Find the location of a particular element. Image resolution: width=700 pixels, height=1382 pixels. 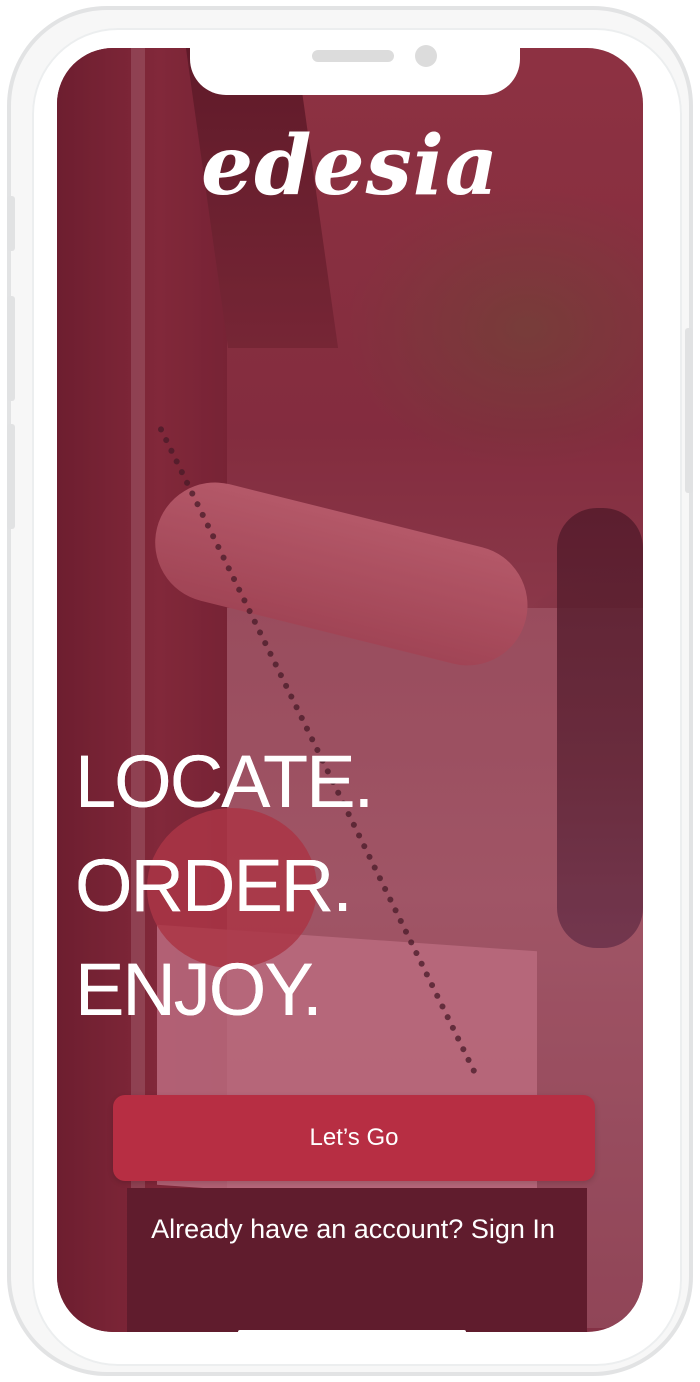

volume-down-button is located at coordinates (11, 476).